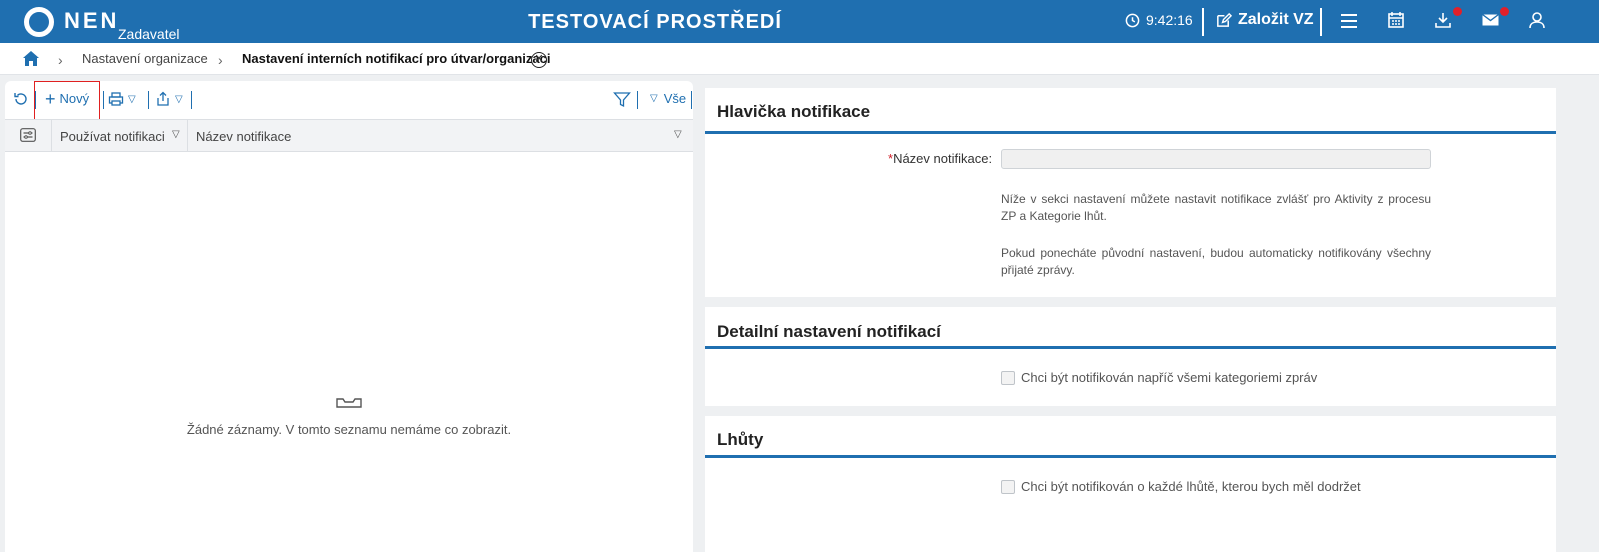 This screenshot has height=552, width=1599. I want to click on environment-title: TESTOVACÍ PROSTŘEDÍ, so click(655, 22).